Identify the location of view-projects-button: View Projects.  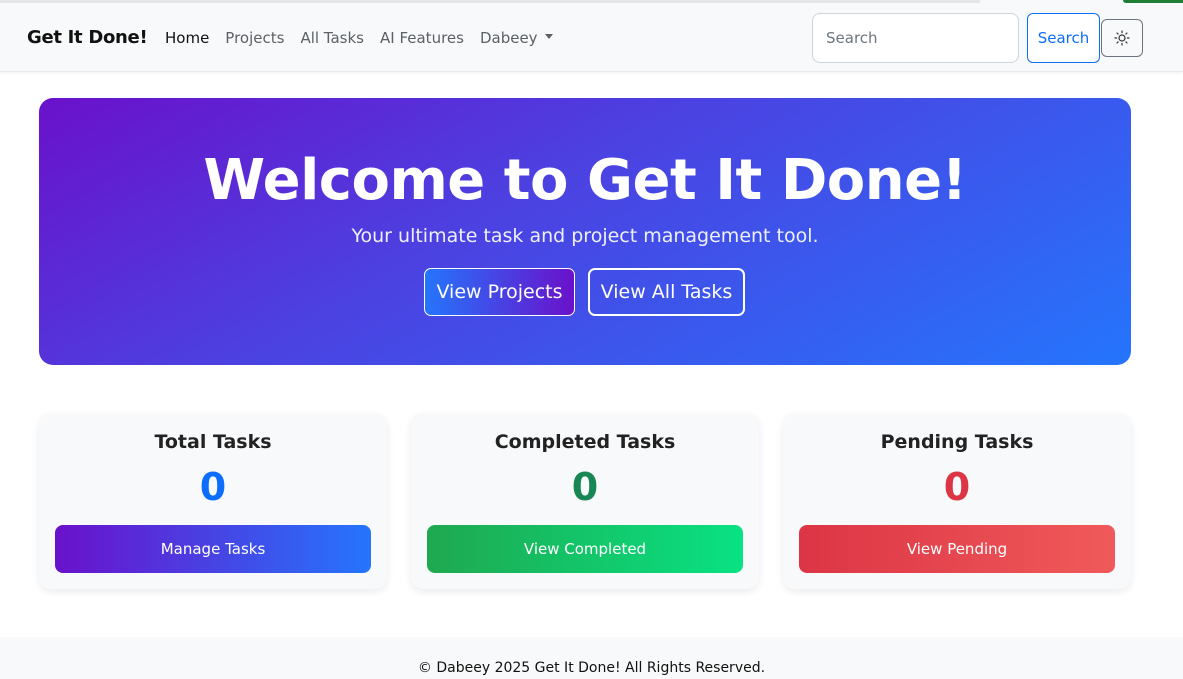
(499, 292).